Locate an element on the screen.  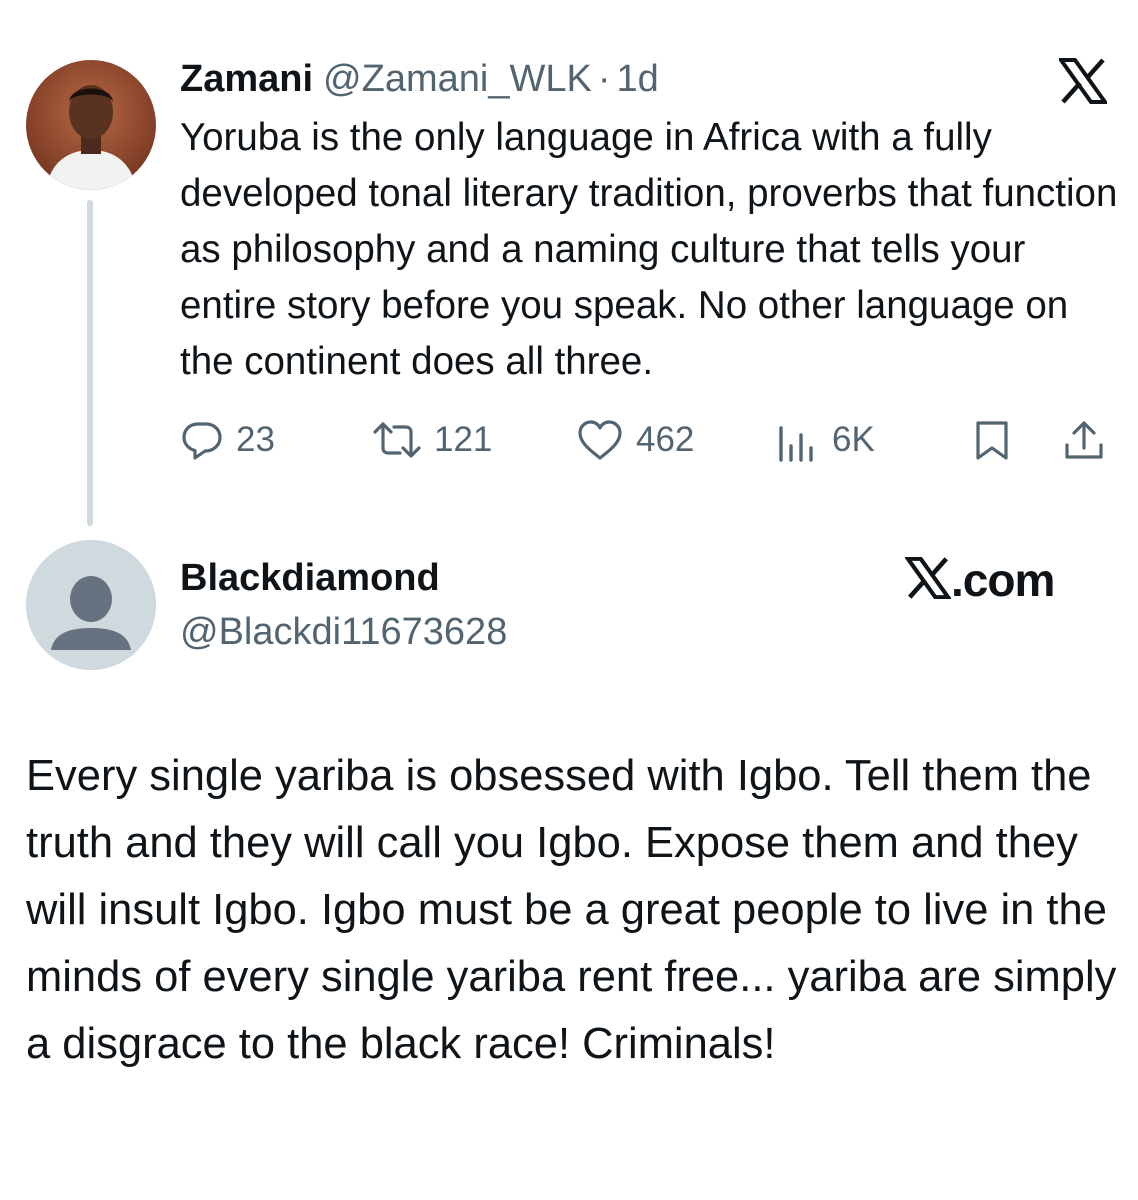
reply-button: 23 is located at coordinates (227, 440).